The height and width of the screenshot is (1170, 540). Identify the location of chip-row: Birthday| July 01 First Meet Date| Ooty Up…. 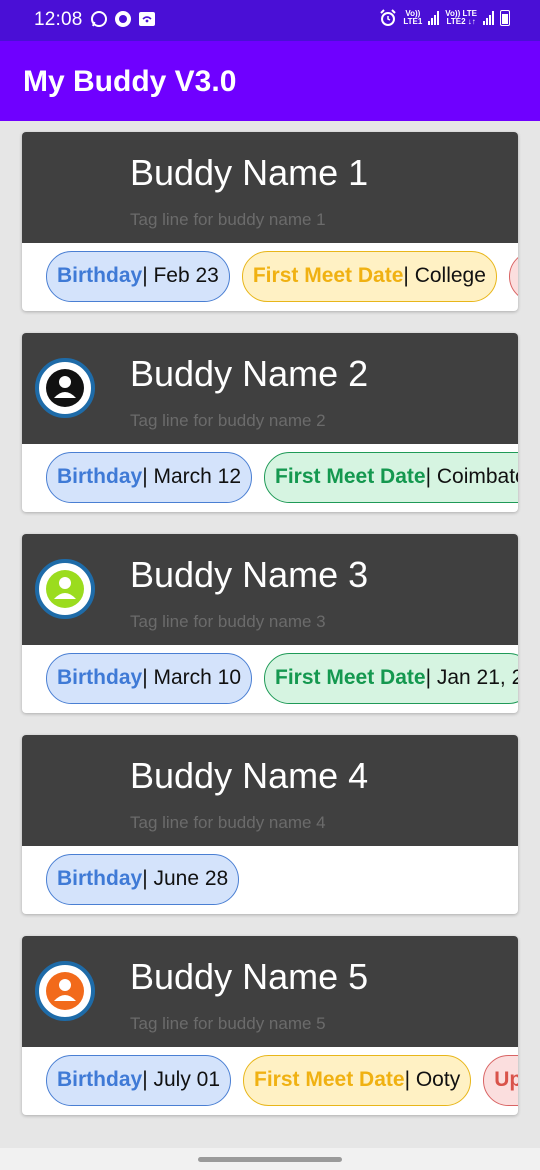
(270, 1081).